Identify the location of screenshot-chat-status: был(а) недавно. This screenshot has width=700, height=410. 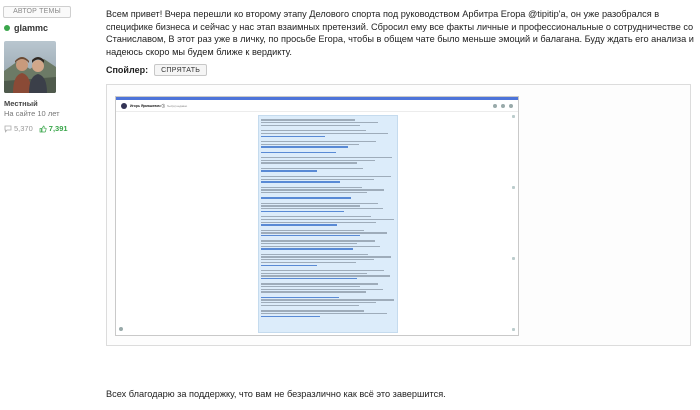
(177, 105).